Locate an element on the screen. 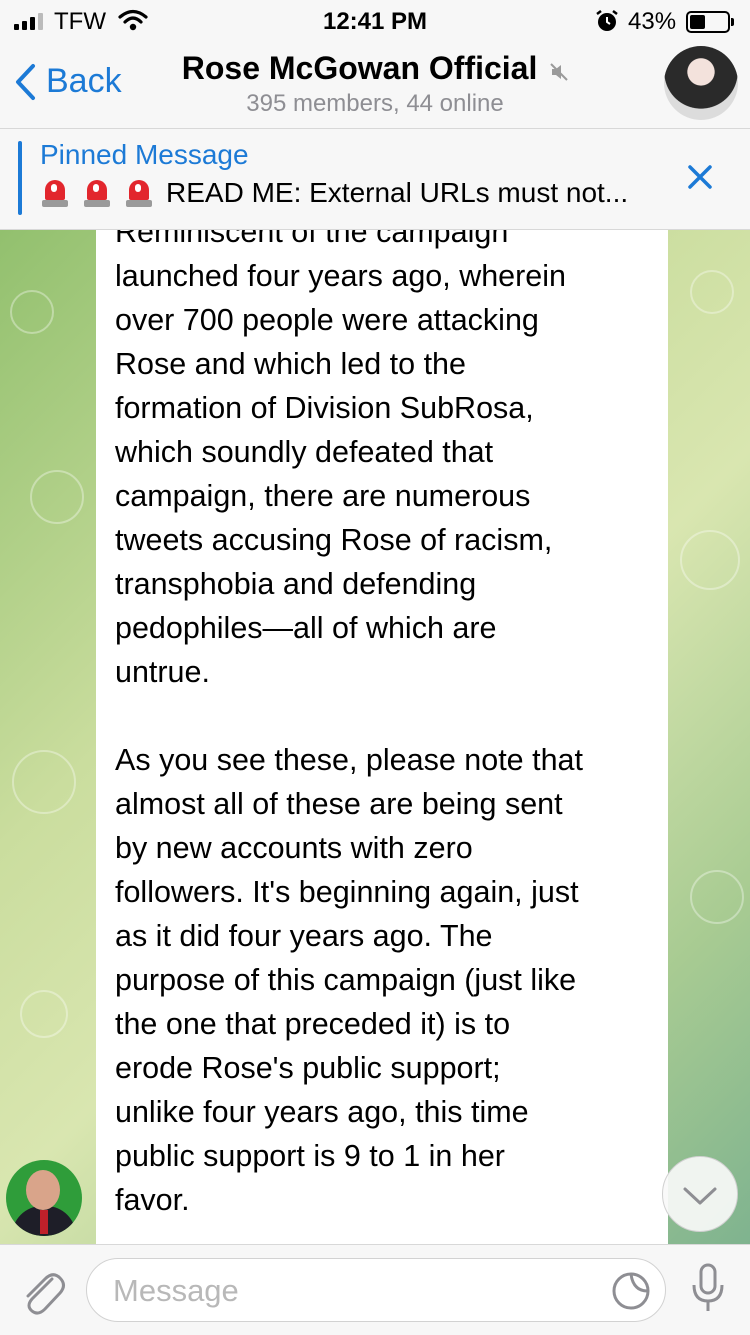 Image resolution: width=750 pixels, height=1335 pixels. sender-avatar is located at coordinates (44, 1198).